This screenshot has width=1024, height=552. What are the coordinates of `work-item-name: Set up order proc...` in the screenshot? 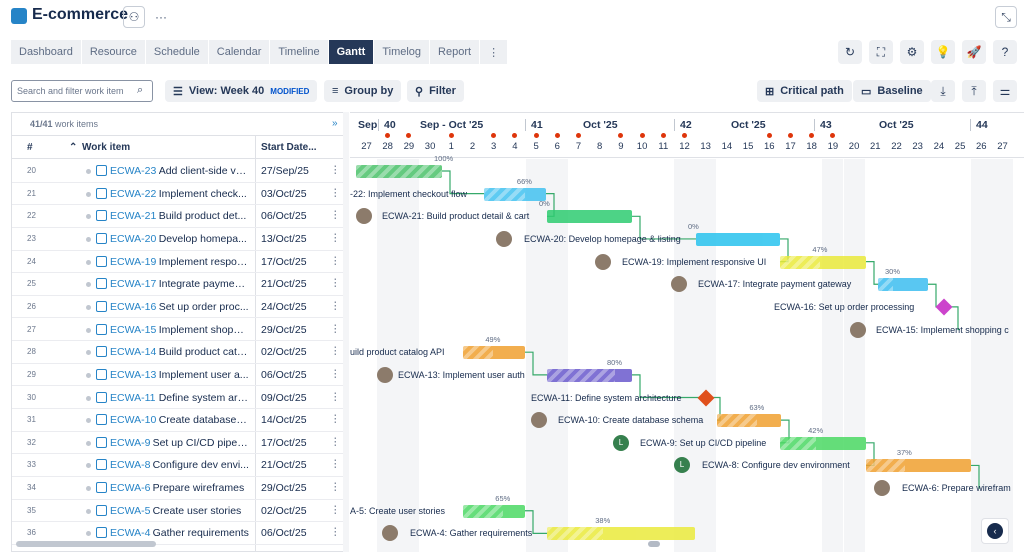 It's located at (204, 307).